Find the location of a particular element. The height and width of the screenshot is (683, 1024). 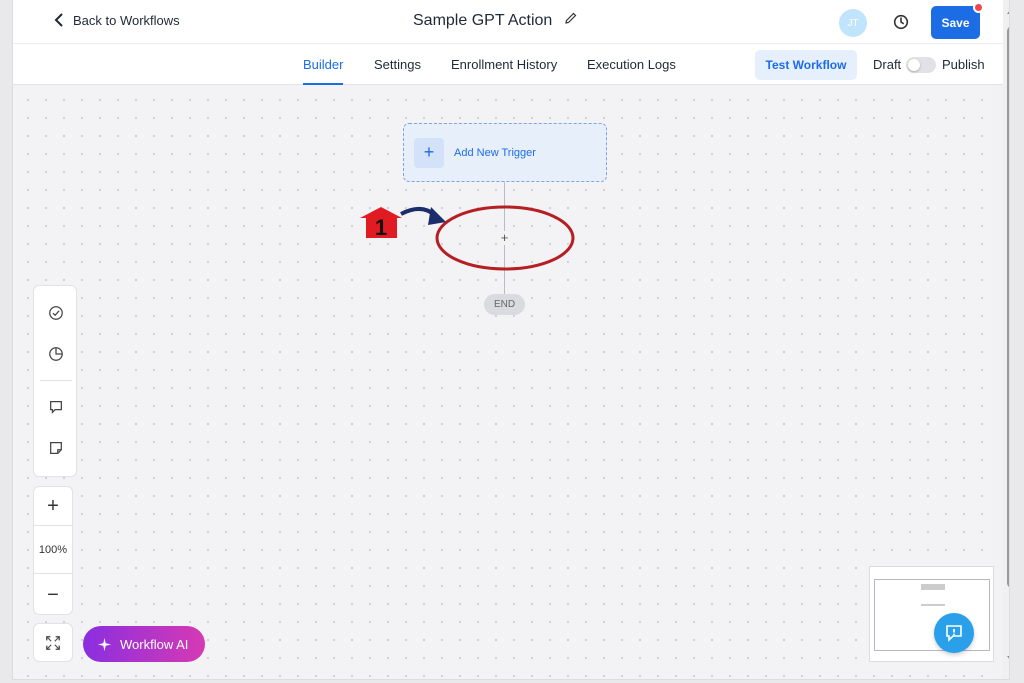

comment-icon is located at coordinates (56, 407).